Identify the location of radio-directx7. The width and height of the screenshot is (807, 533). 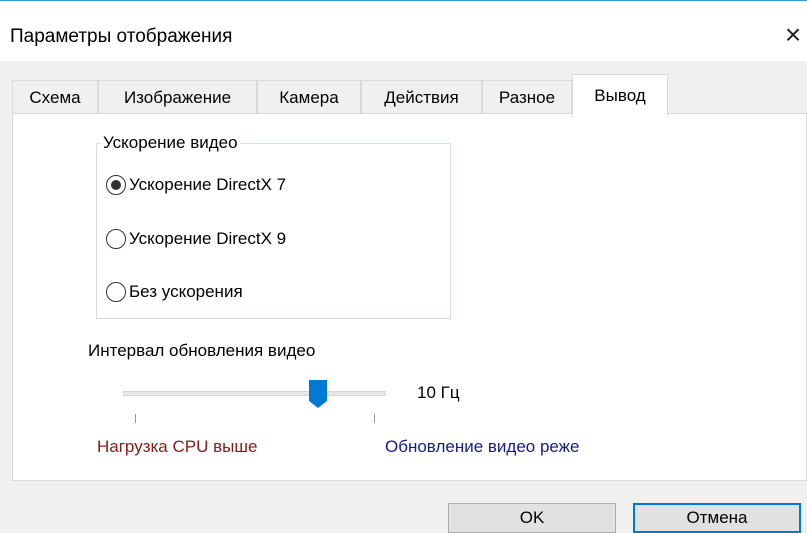
(116, 185).